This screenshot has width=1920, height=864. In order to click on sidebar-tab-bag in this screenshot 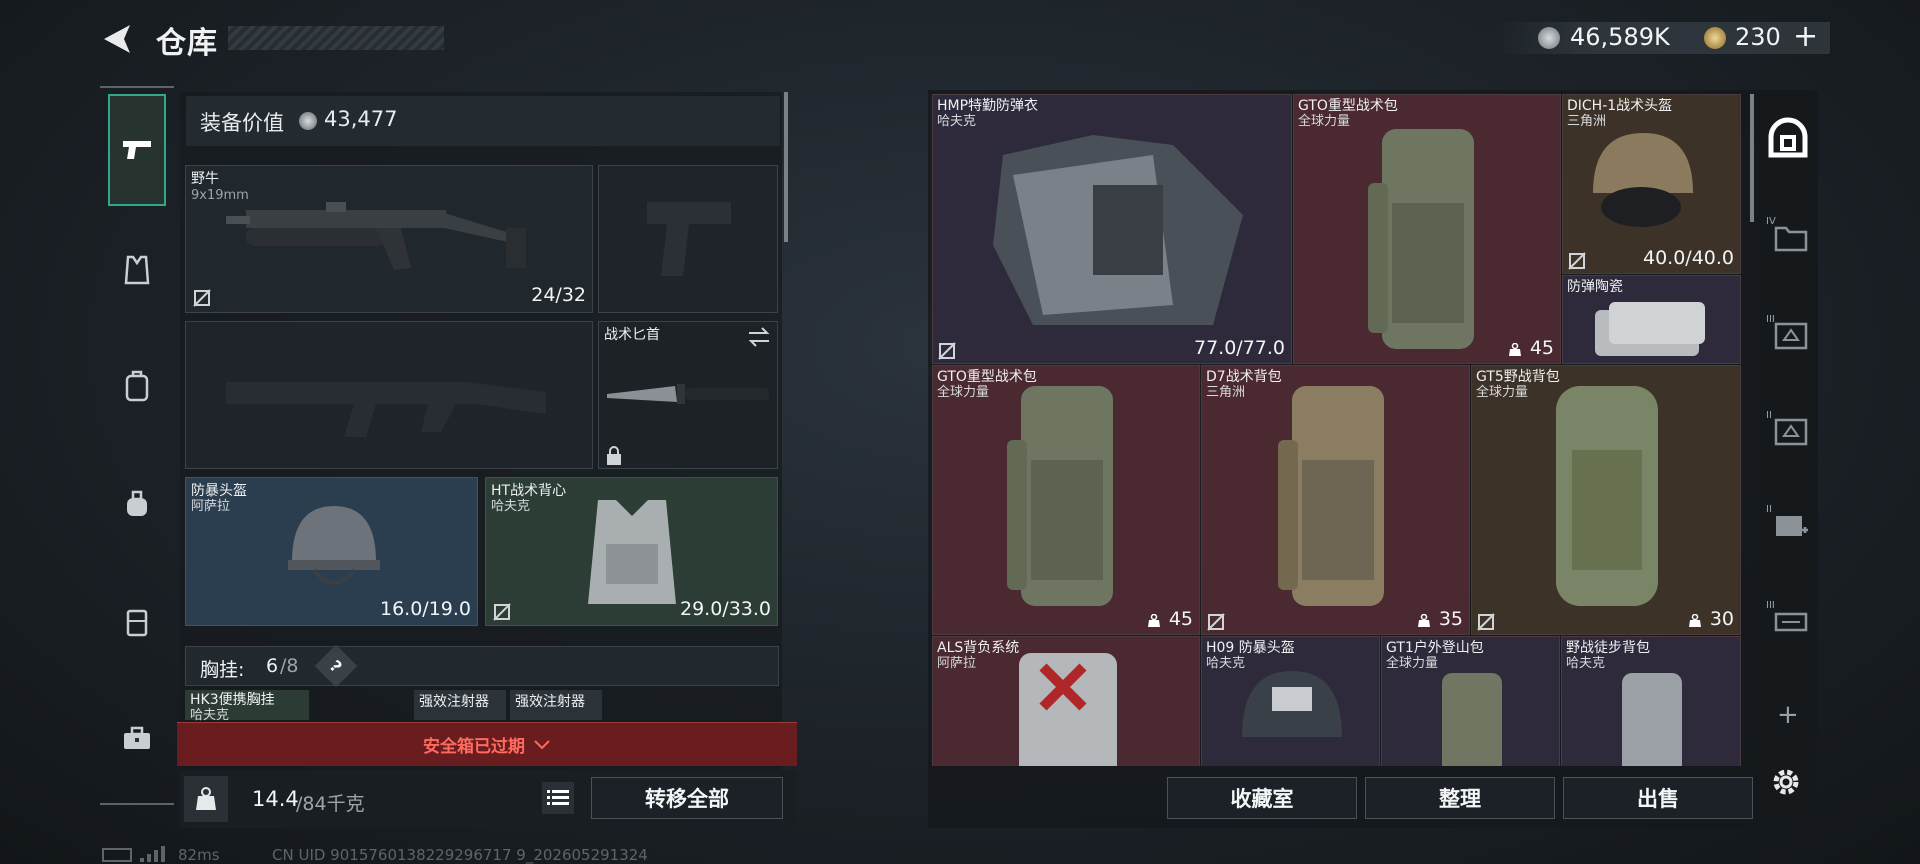, I will do `click(137, 504)`.